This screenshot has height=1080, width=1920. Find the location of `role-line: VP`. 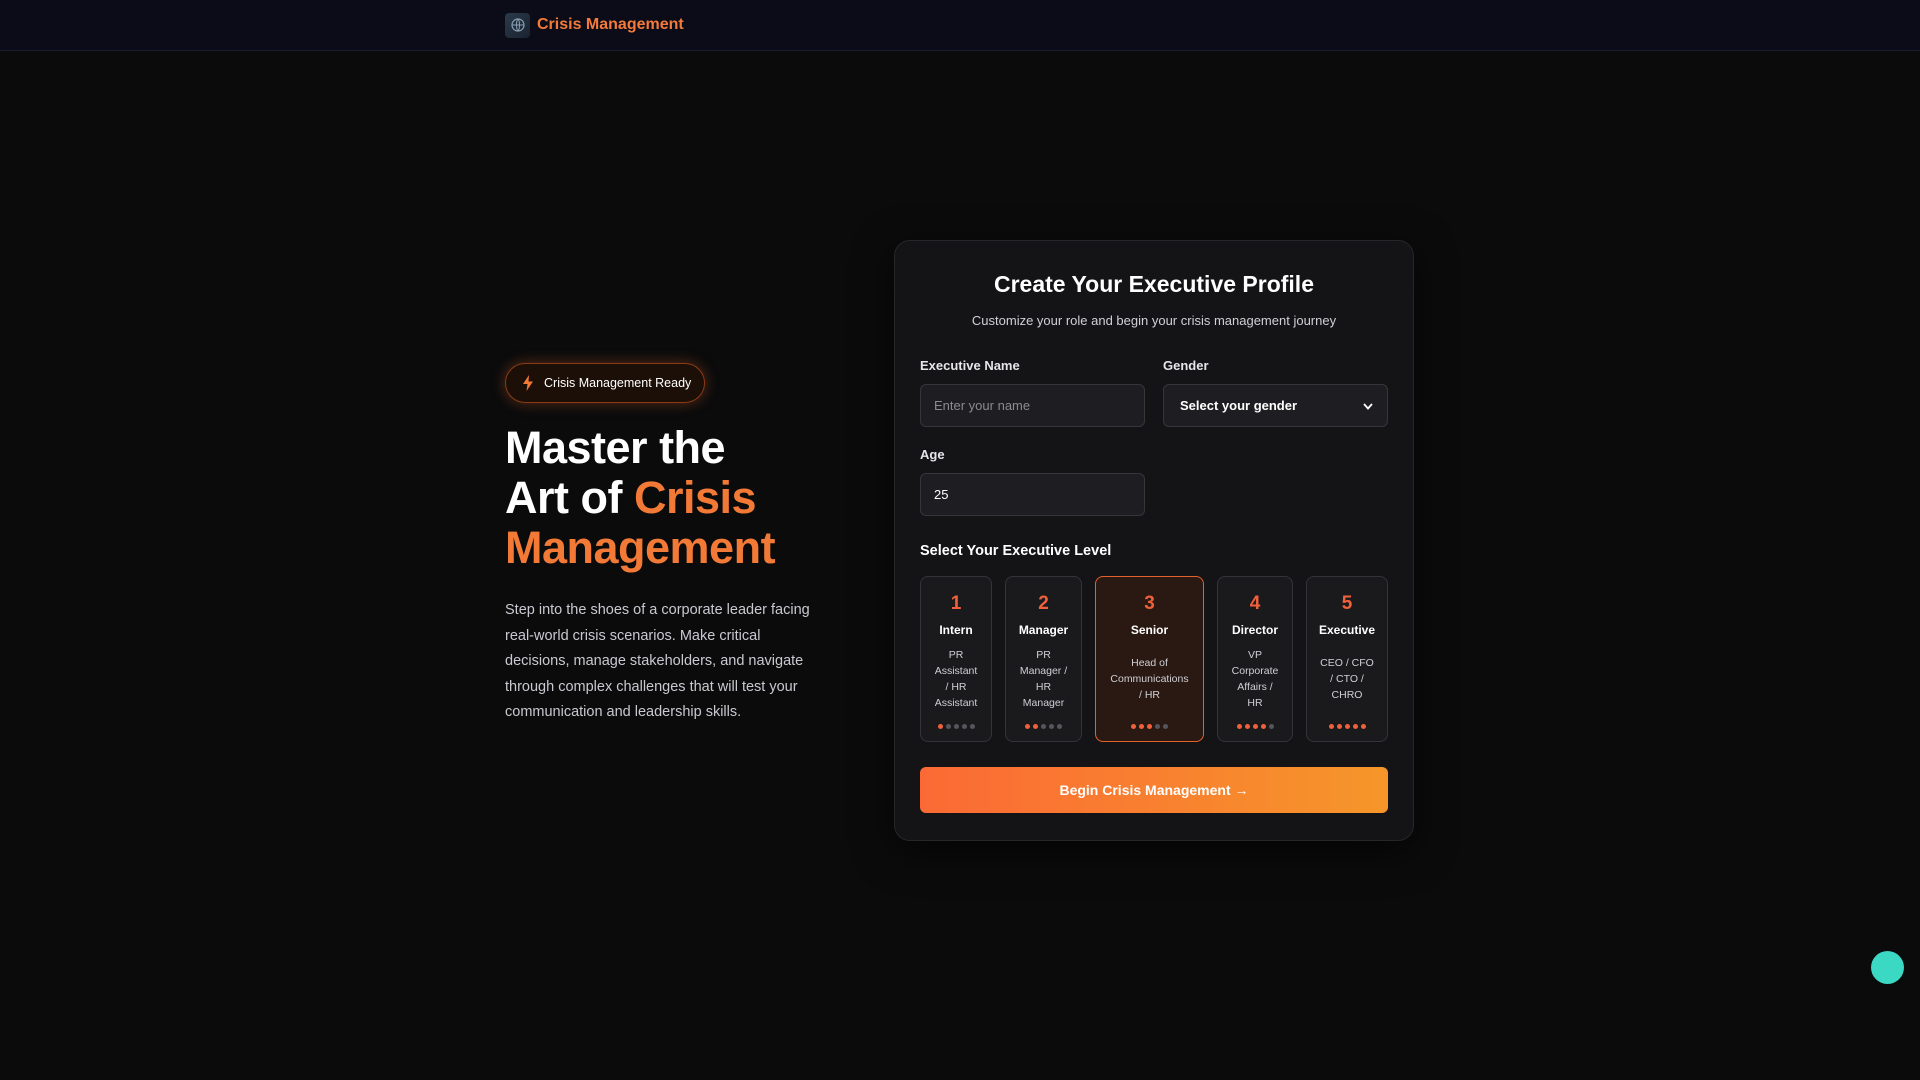

role-line: VP is located at coordinates (1254, 655).